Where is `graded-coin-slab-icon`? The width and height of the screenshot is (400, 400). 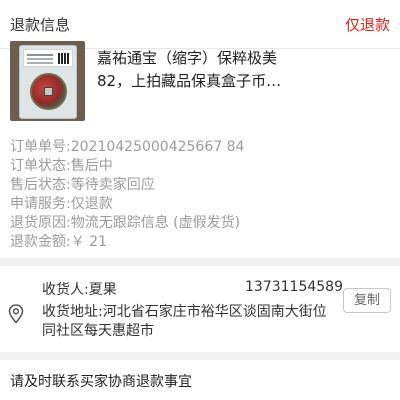 graded-coin-slab-icon is located at coordinates (48, 82).